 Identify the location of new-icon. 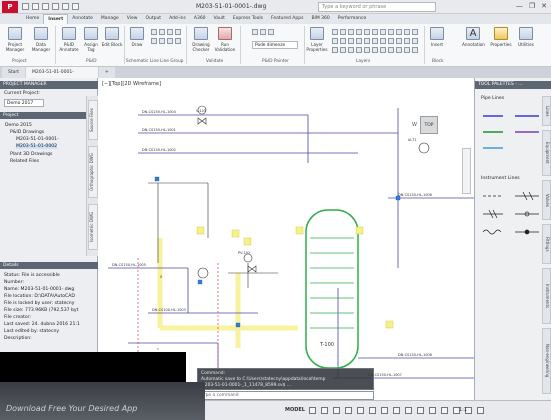
(25, 6).